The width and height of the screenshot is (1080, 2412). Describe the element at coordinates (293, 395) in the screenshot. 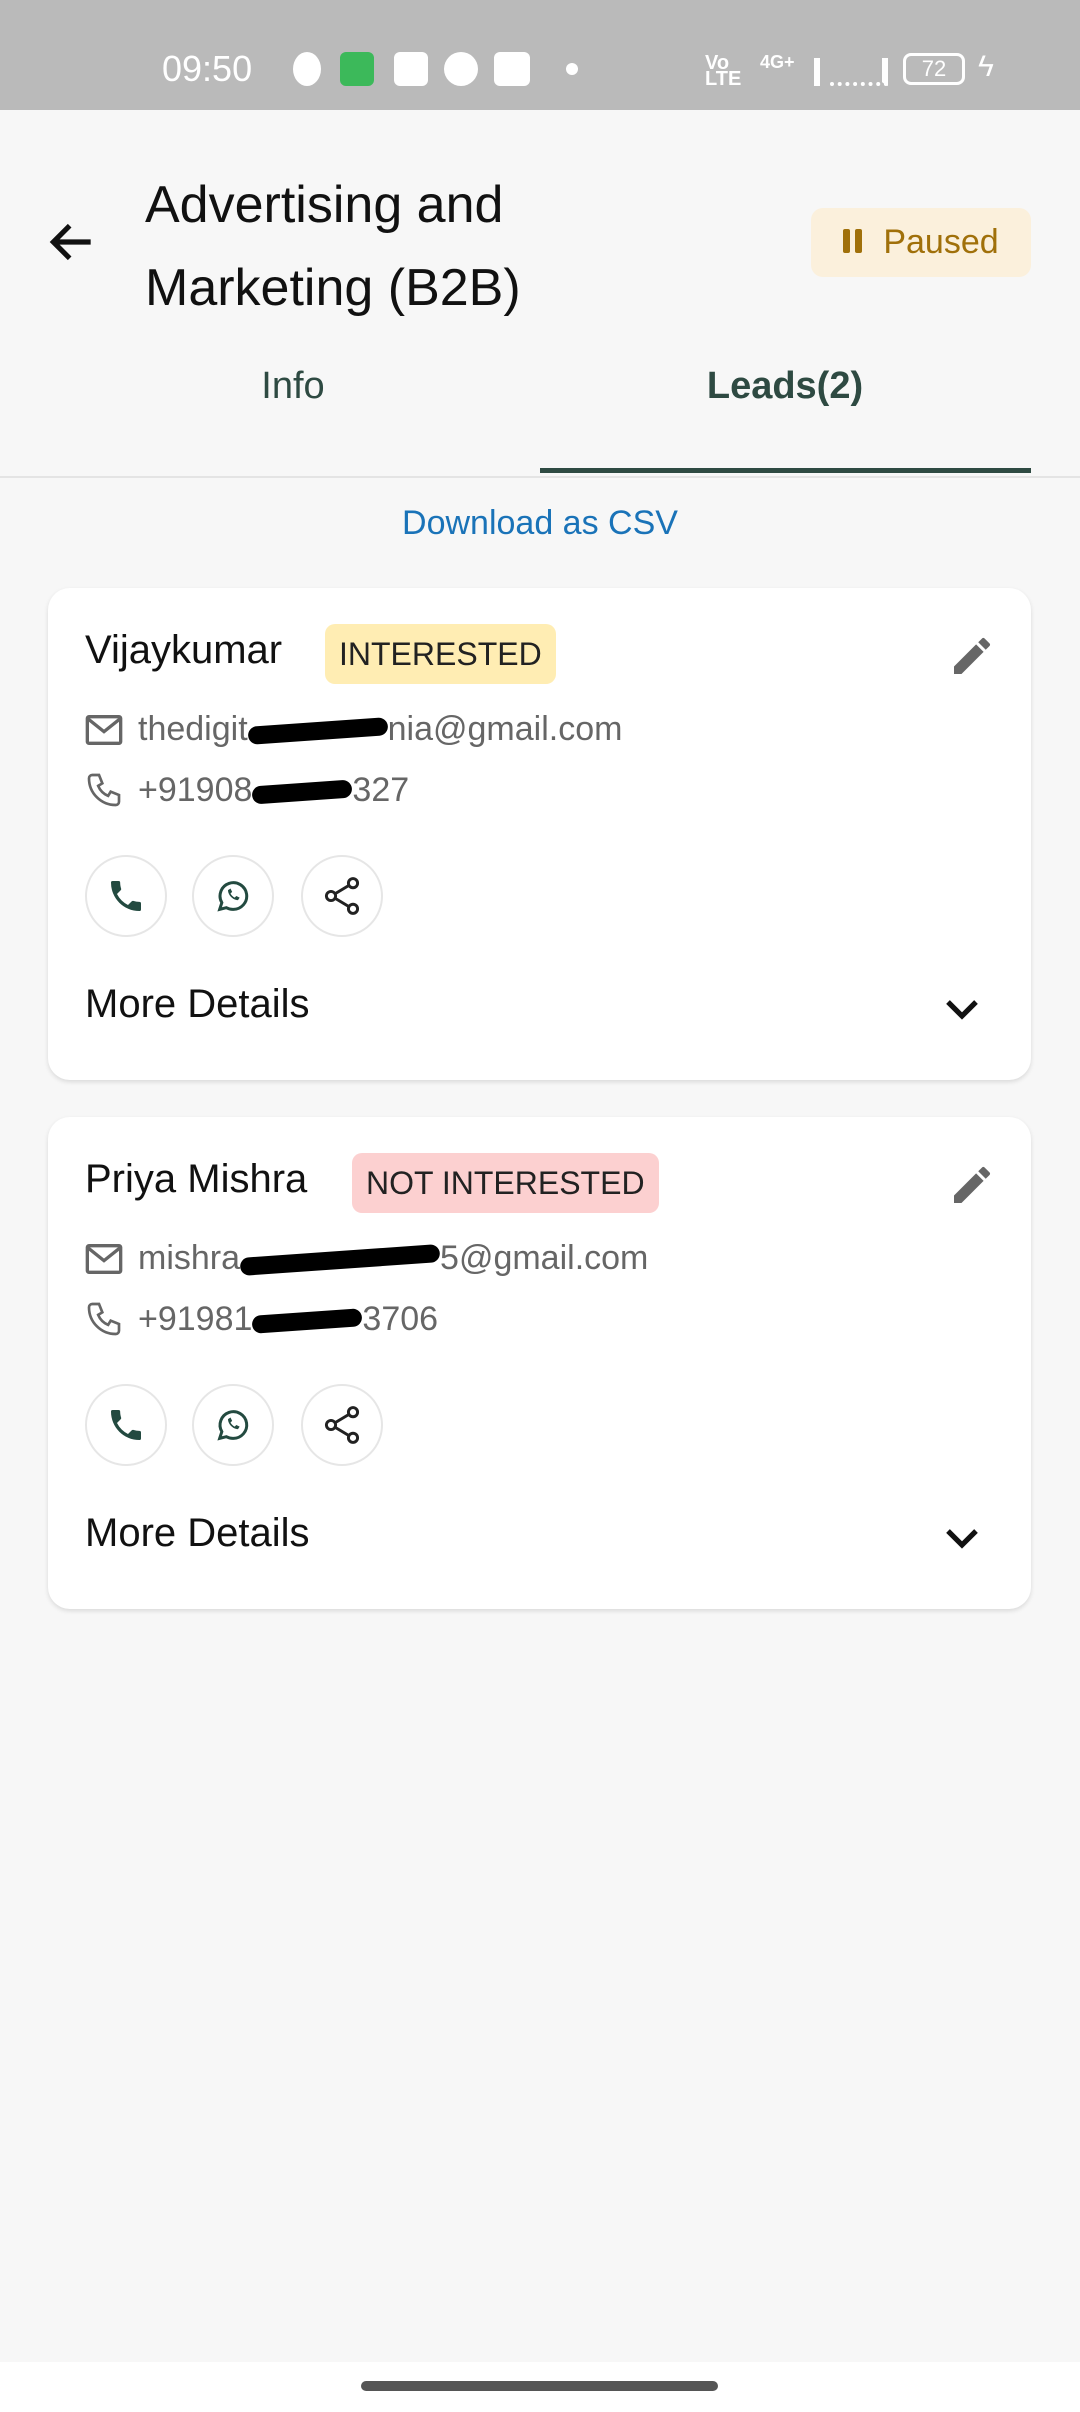

I see `tab-info: Info` at that location.